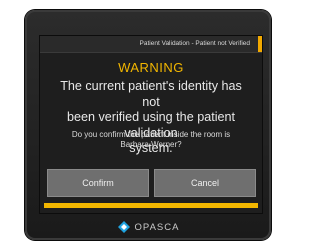 This screenshot has height=242, width=320. I want to click on title-accent-bar, so click(260, 44).